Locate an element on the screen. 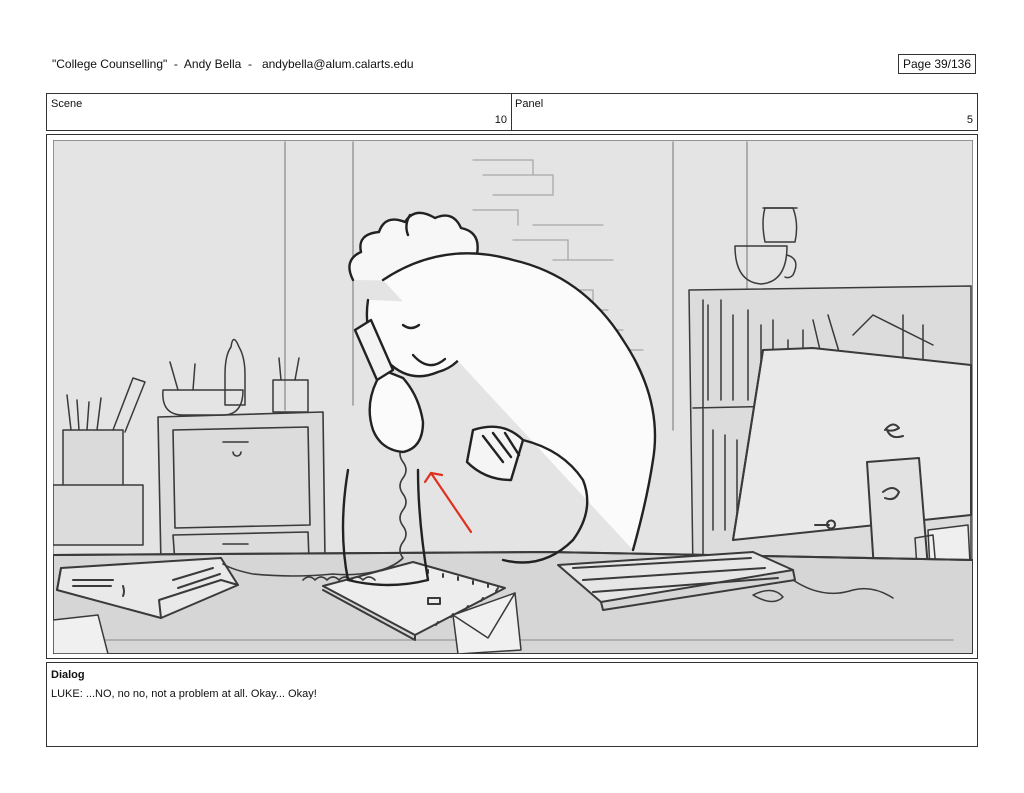 Image resolution: width=1024 pixels, height=793 pixels. panel-label: Panel is located at coordinates (529, 104).